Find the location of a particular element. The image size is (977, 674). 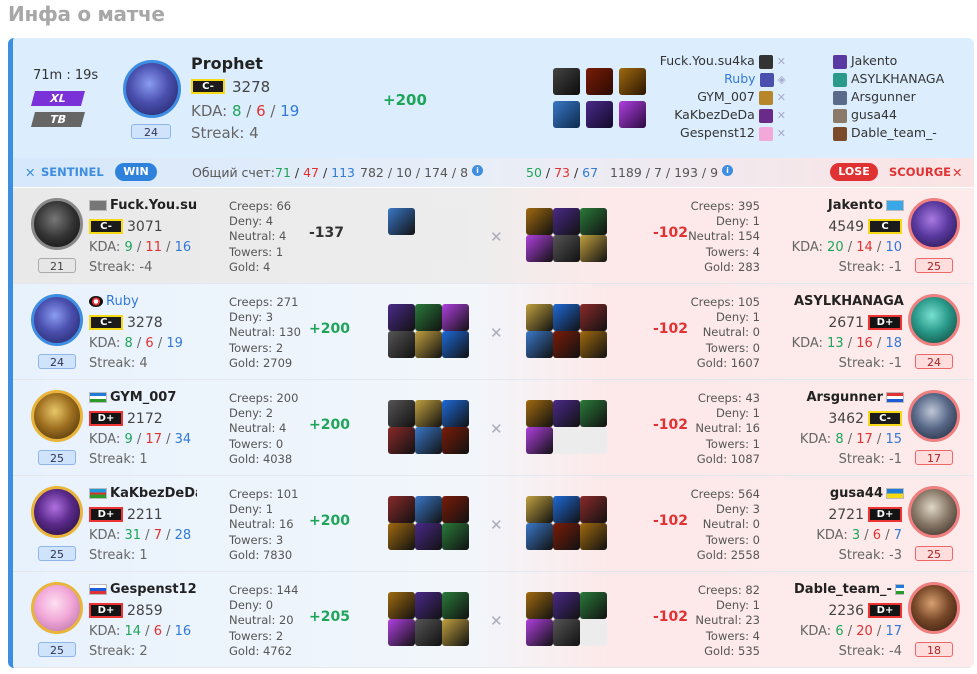

scourge-player-name: Dable_team_- is located at coordinates (894, 132).